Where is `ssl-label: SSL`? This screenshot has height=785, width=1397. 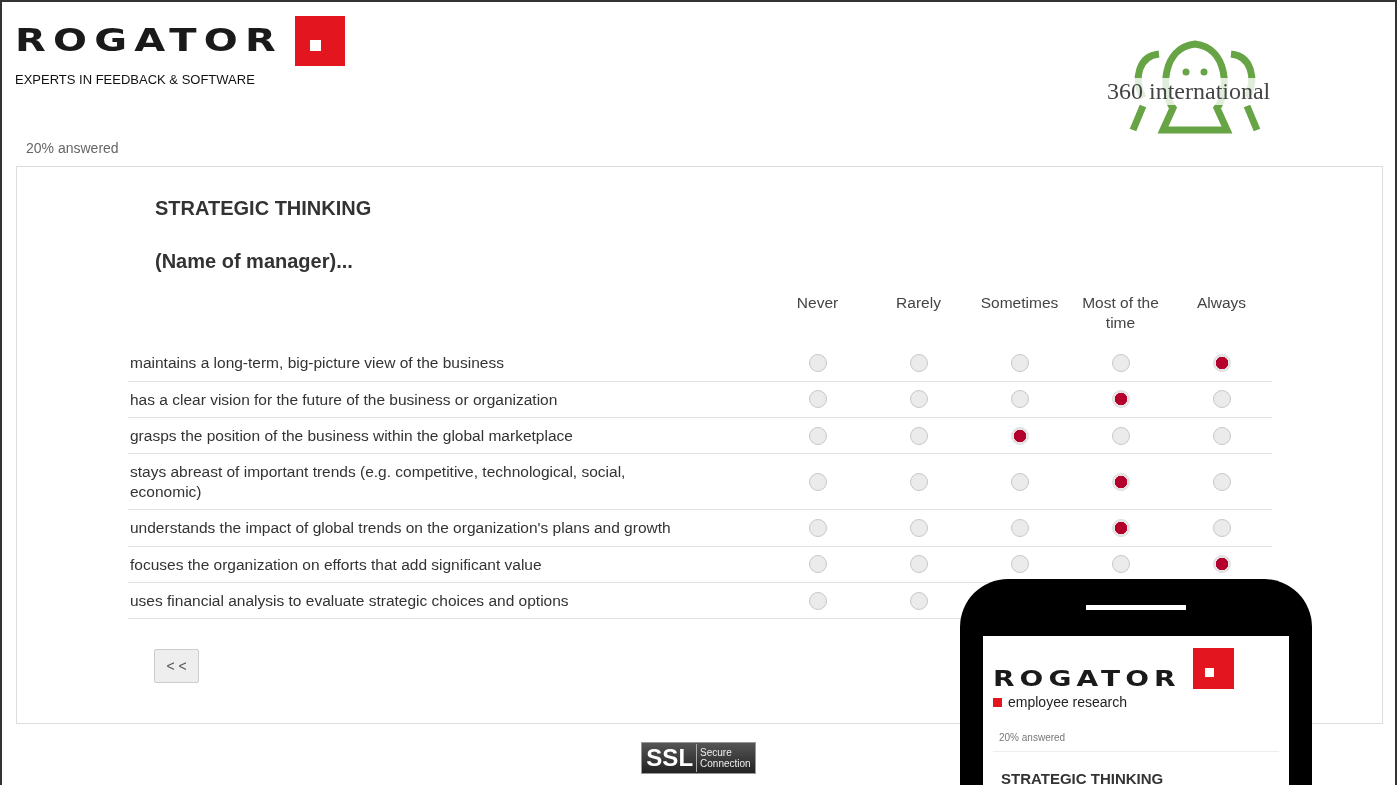
ssl-label: SSL is located at coordinates (672, 758).